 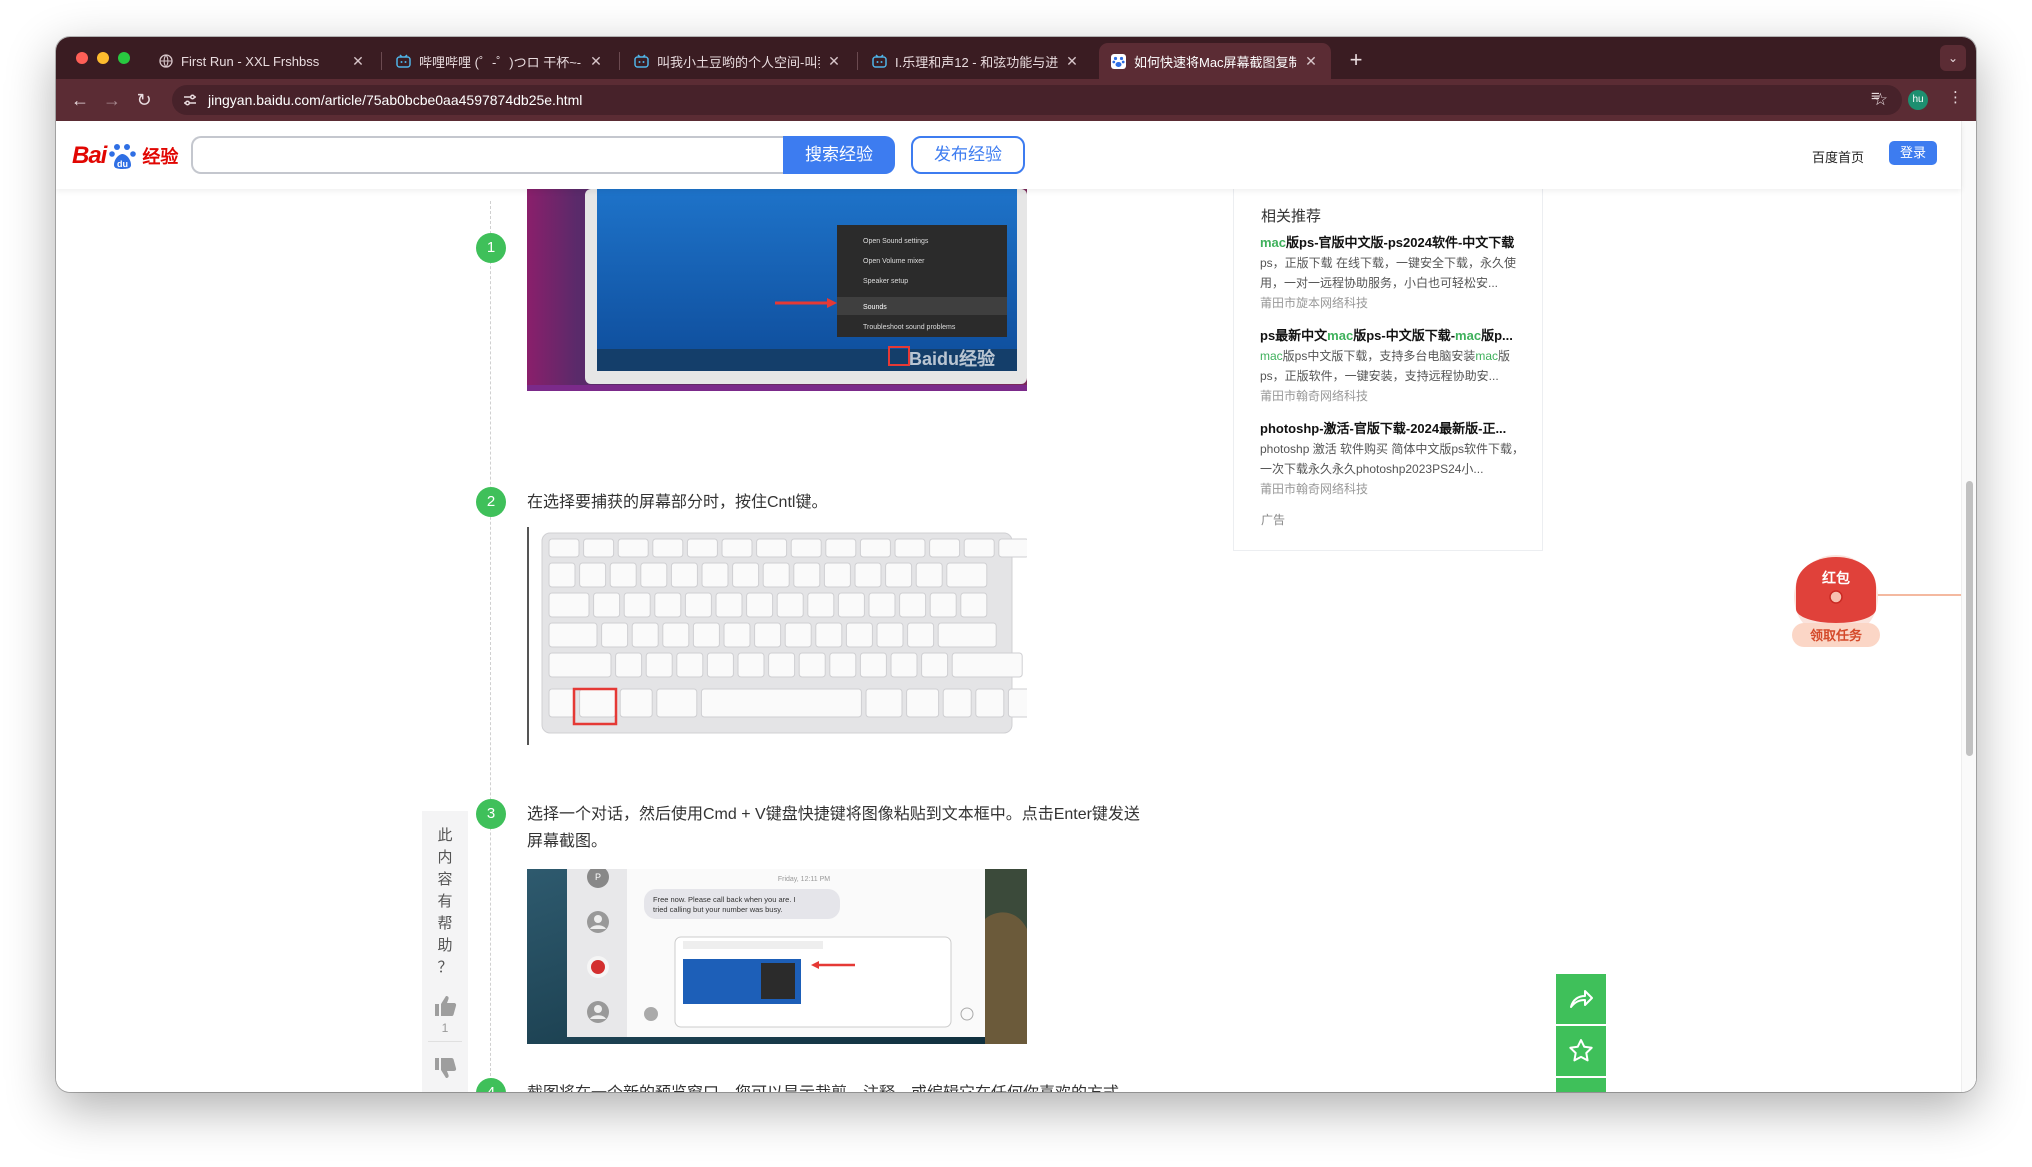 What do you see at coordinates (1955, 97) in the screenshot?
I see `menu-kebab-icon: ⋮` at bounding box center [1955, 97].